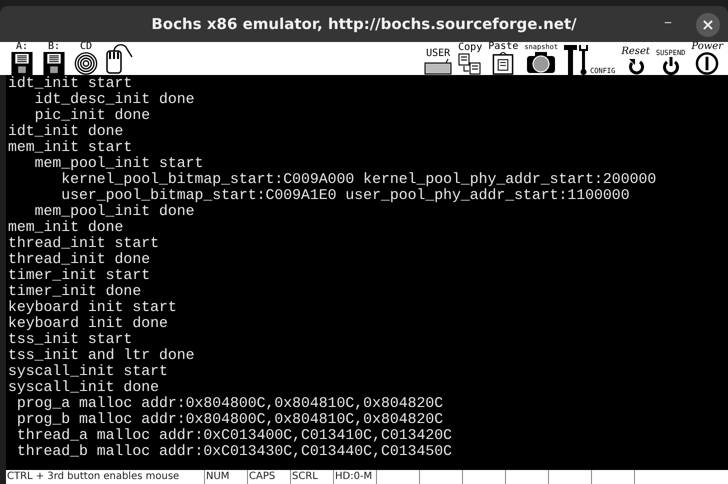 The height and width of the screenshot is (484, 728). Describe the element at coordinates (66, 132) in the screenshot. I see `console-line: idt_init done` at that location.